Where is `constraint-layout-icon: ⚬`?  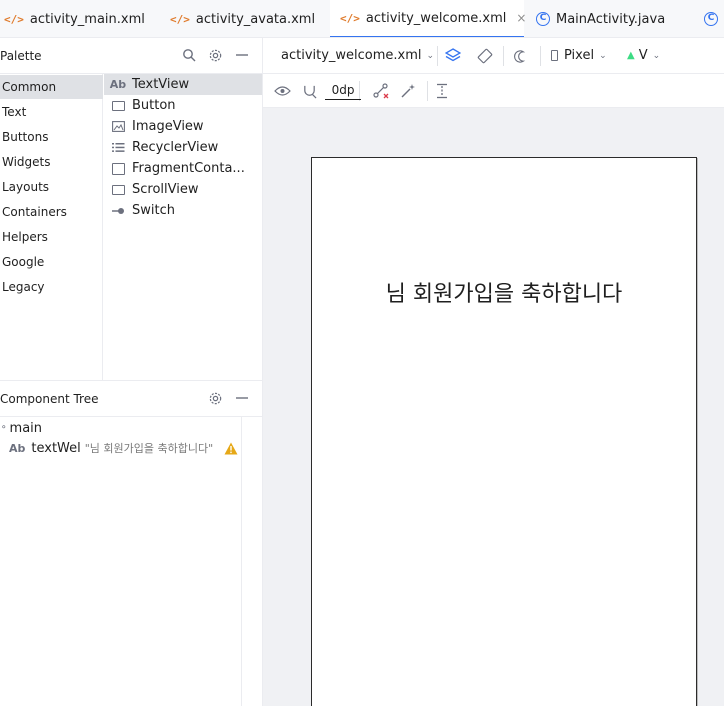
constraint-layout-icon: ⚬ is located at coordinates (4, 428).